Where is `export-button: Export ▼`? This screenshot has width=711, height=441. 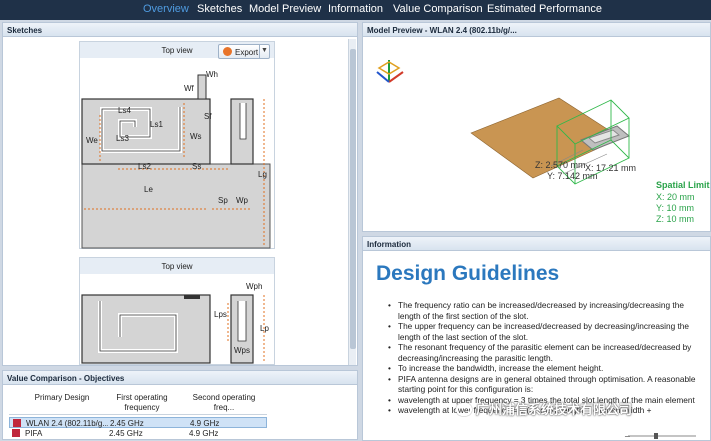 export-button: Export ▼ is located at coordinates (244, 51).